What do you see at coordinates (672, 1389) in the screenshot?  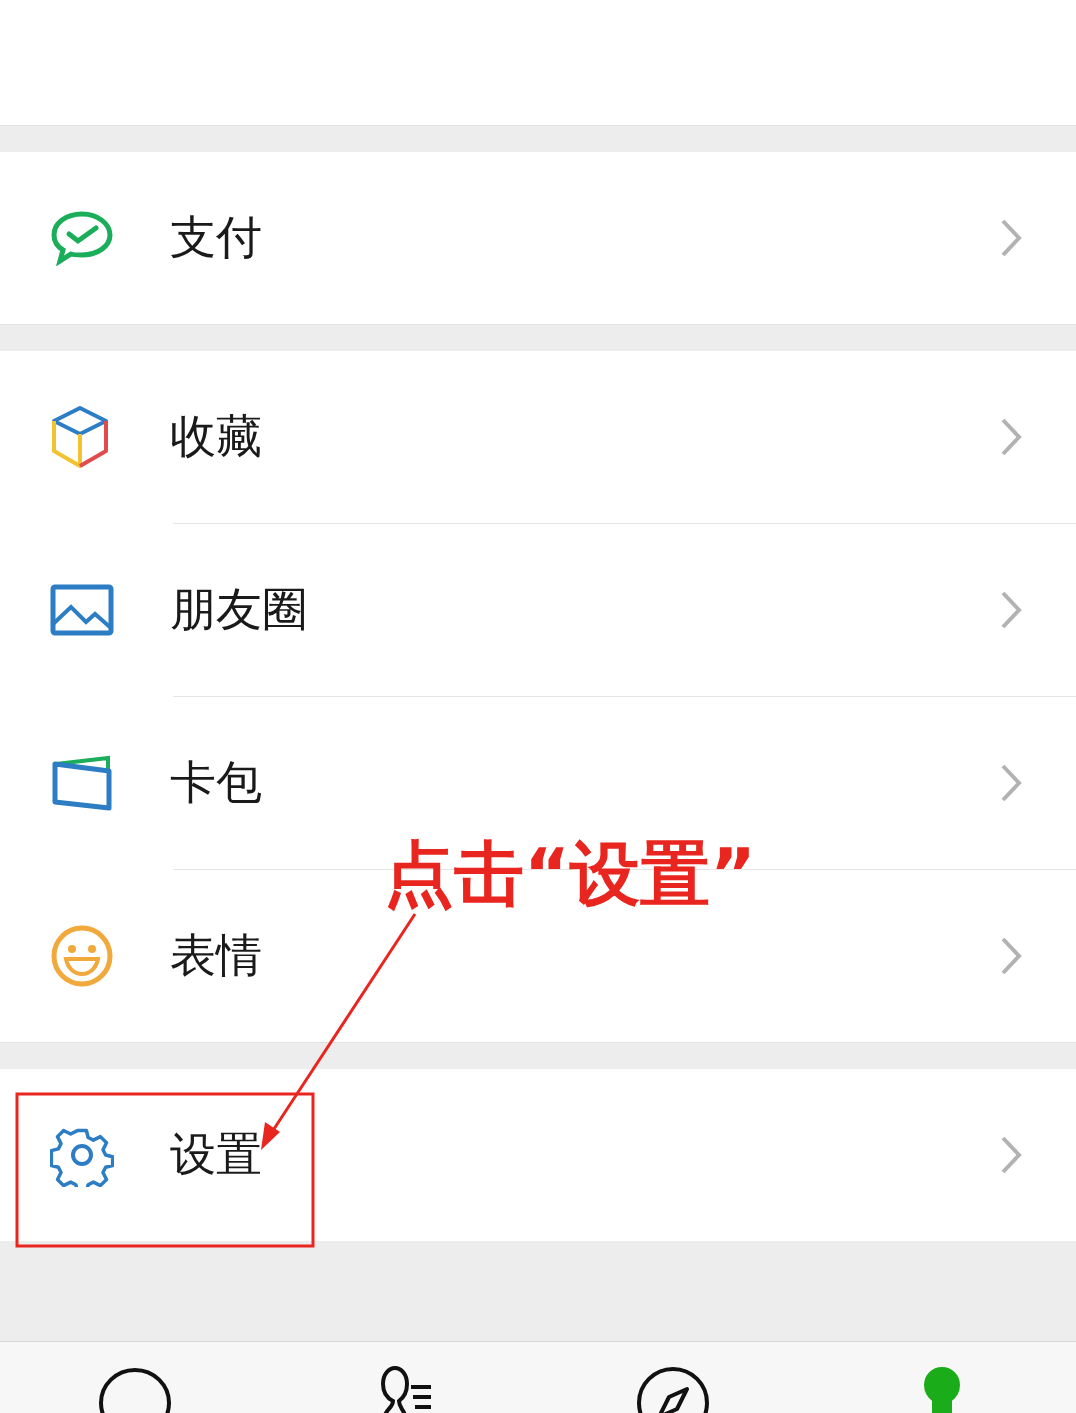 I see `compass-icon` at bounding box center [672, 1389].